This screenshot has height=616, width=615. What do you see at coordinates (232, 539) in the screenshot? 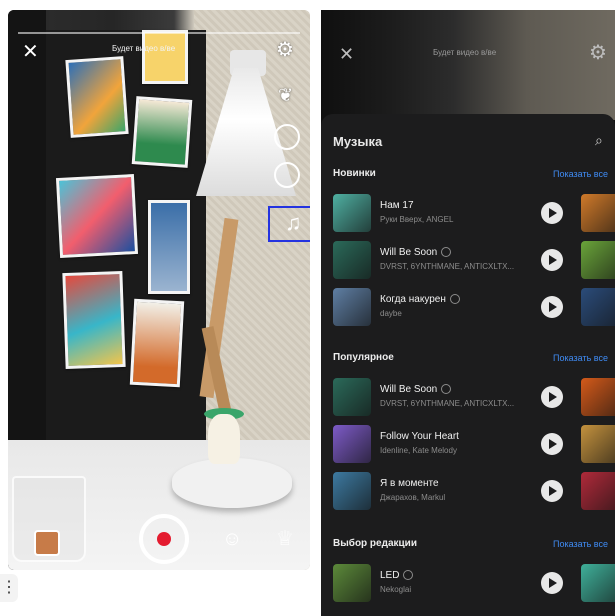
I see `face-mask-icon: ☺` at bounding box center [232, 539].